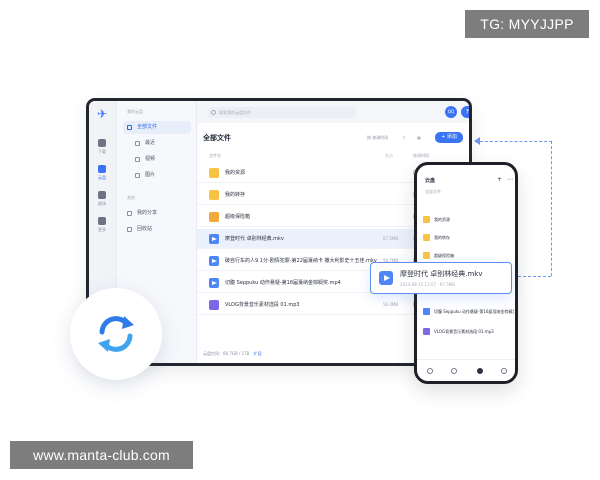 This screenshot has height=480, width=600. What do you see at coordinates (137, 143) in the screenshot?
I see `clock-icon` at bounding box center [137, 143].